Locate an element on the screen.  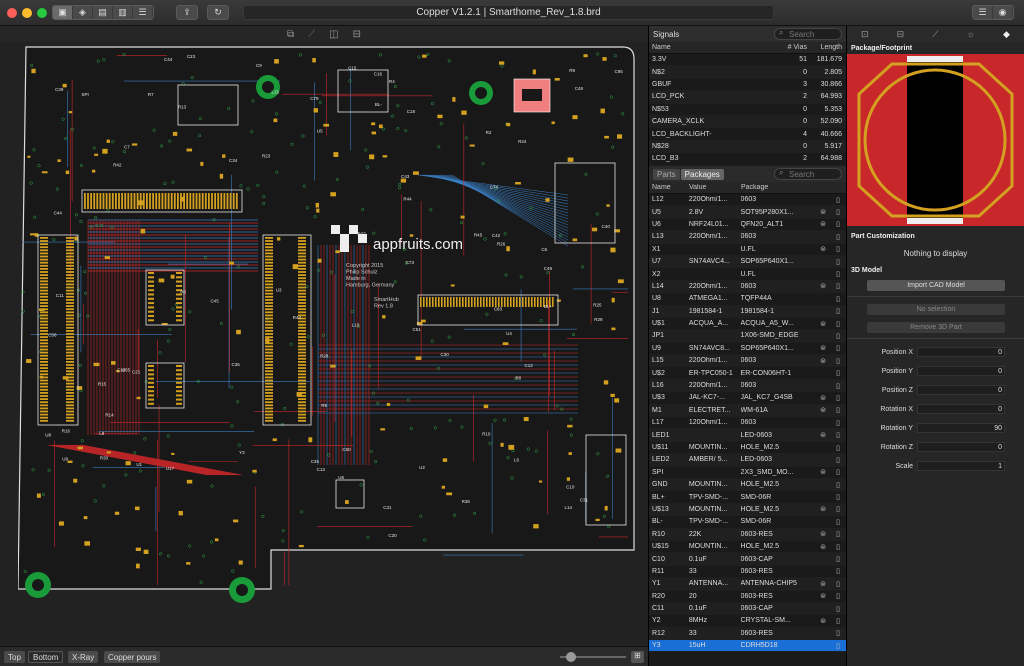
top-layer-button: Top is located at coordinates (14, 657).